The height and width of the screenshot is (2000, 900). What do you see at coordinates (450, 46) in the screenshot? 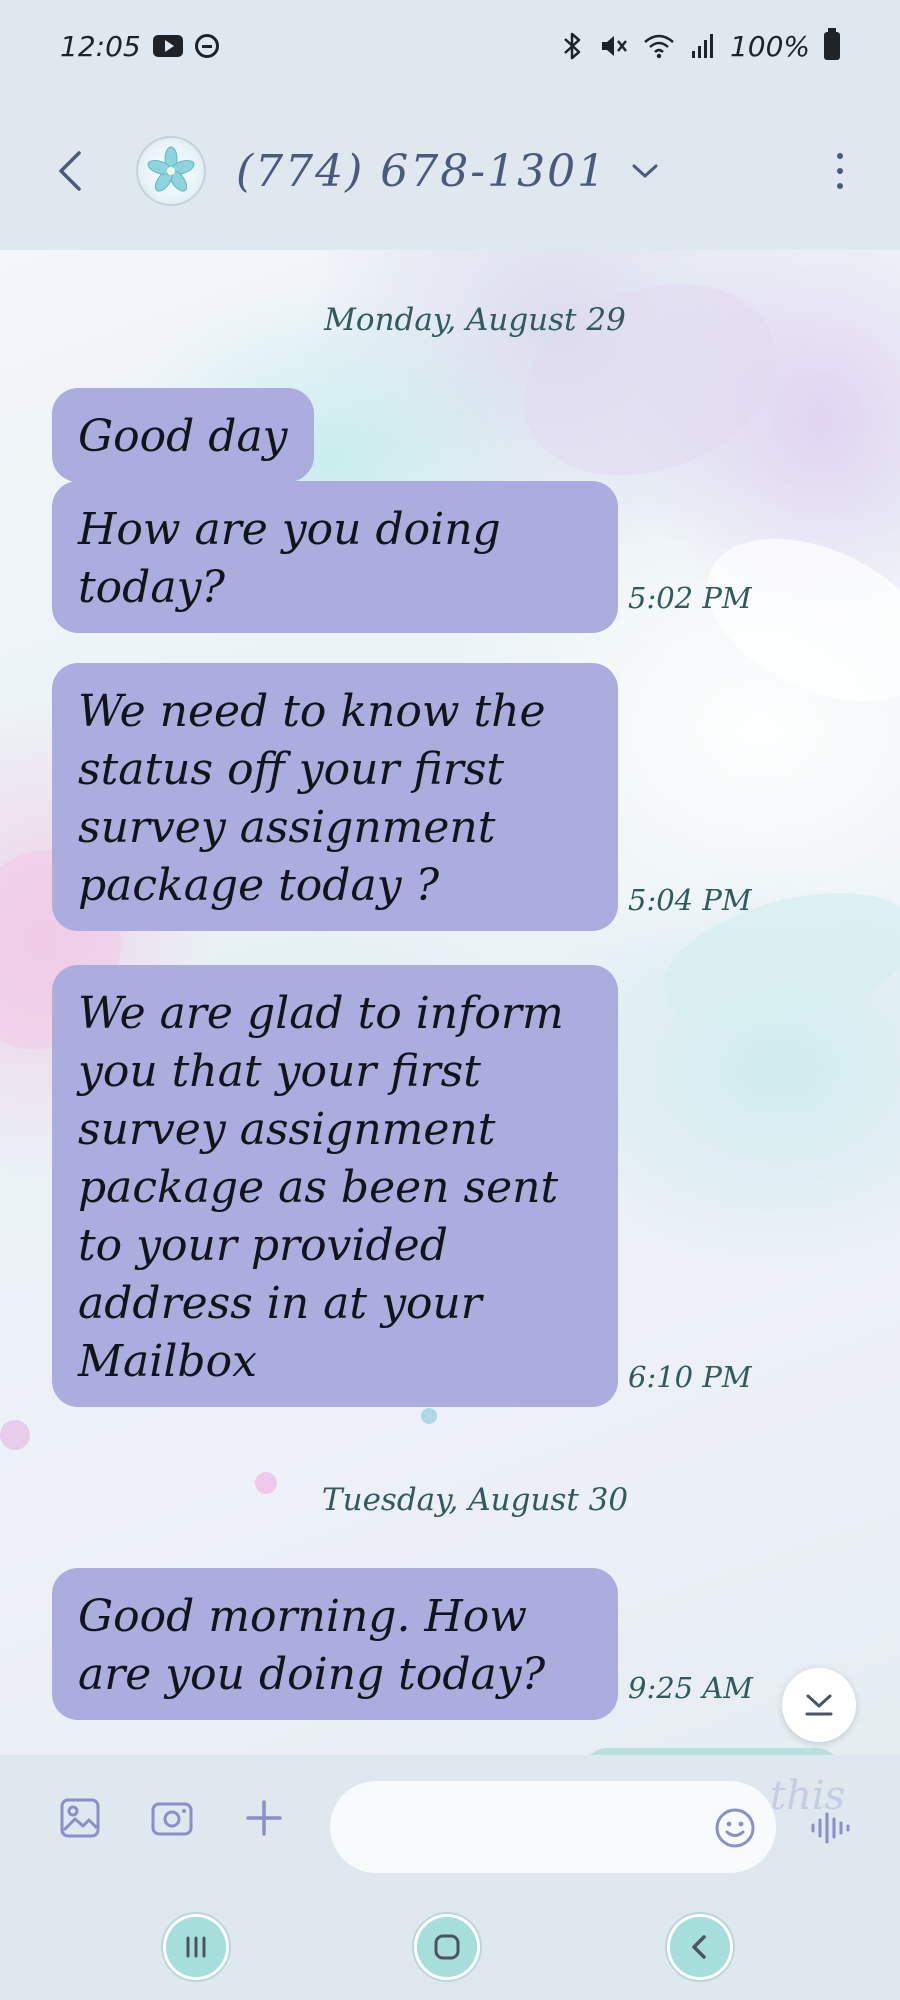
I see `status-bar: 12:05 100%` at bounding box center [450, 46].